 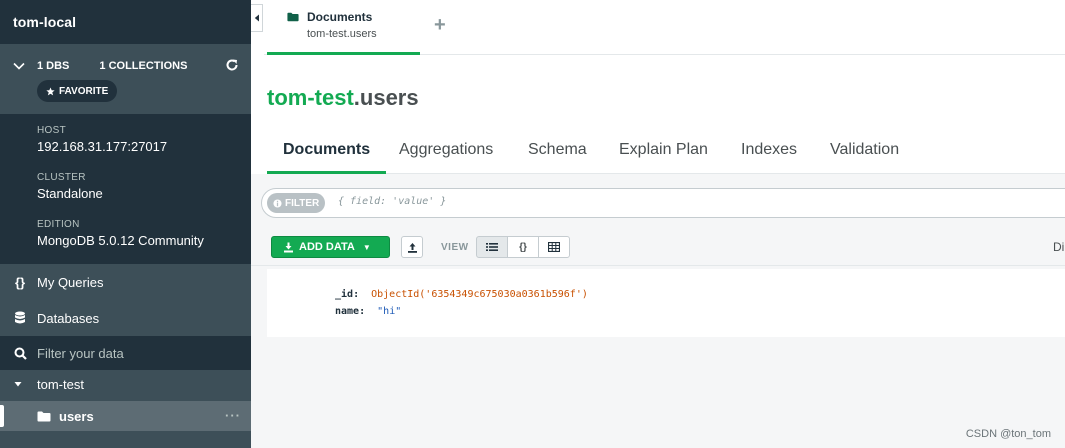 I want to click on info-icon, so click(x=277, y=203).